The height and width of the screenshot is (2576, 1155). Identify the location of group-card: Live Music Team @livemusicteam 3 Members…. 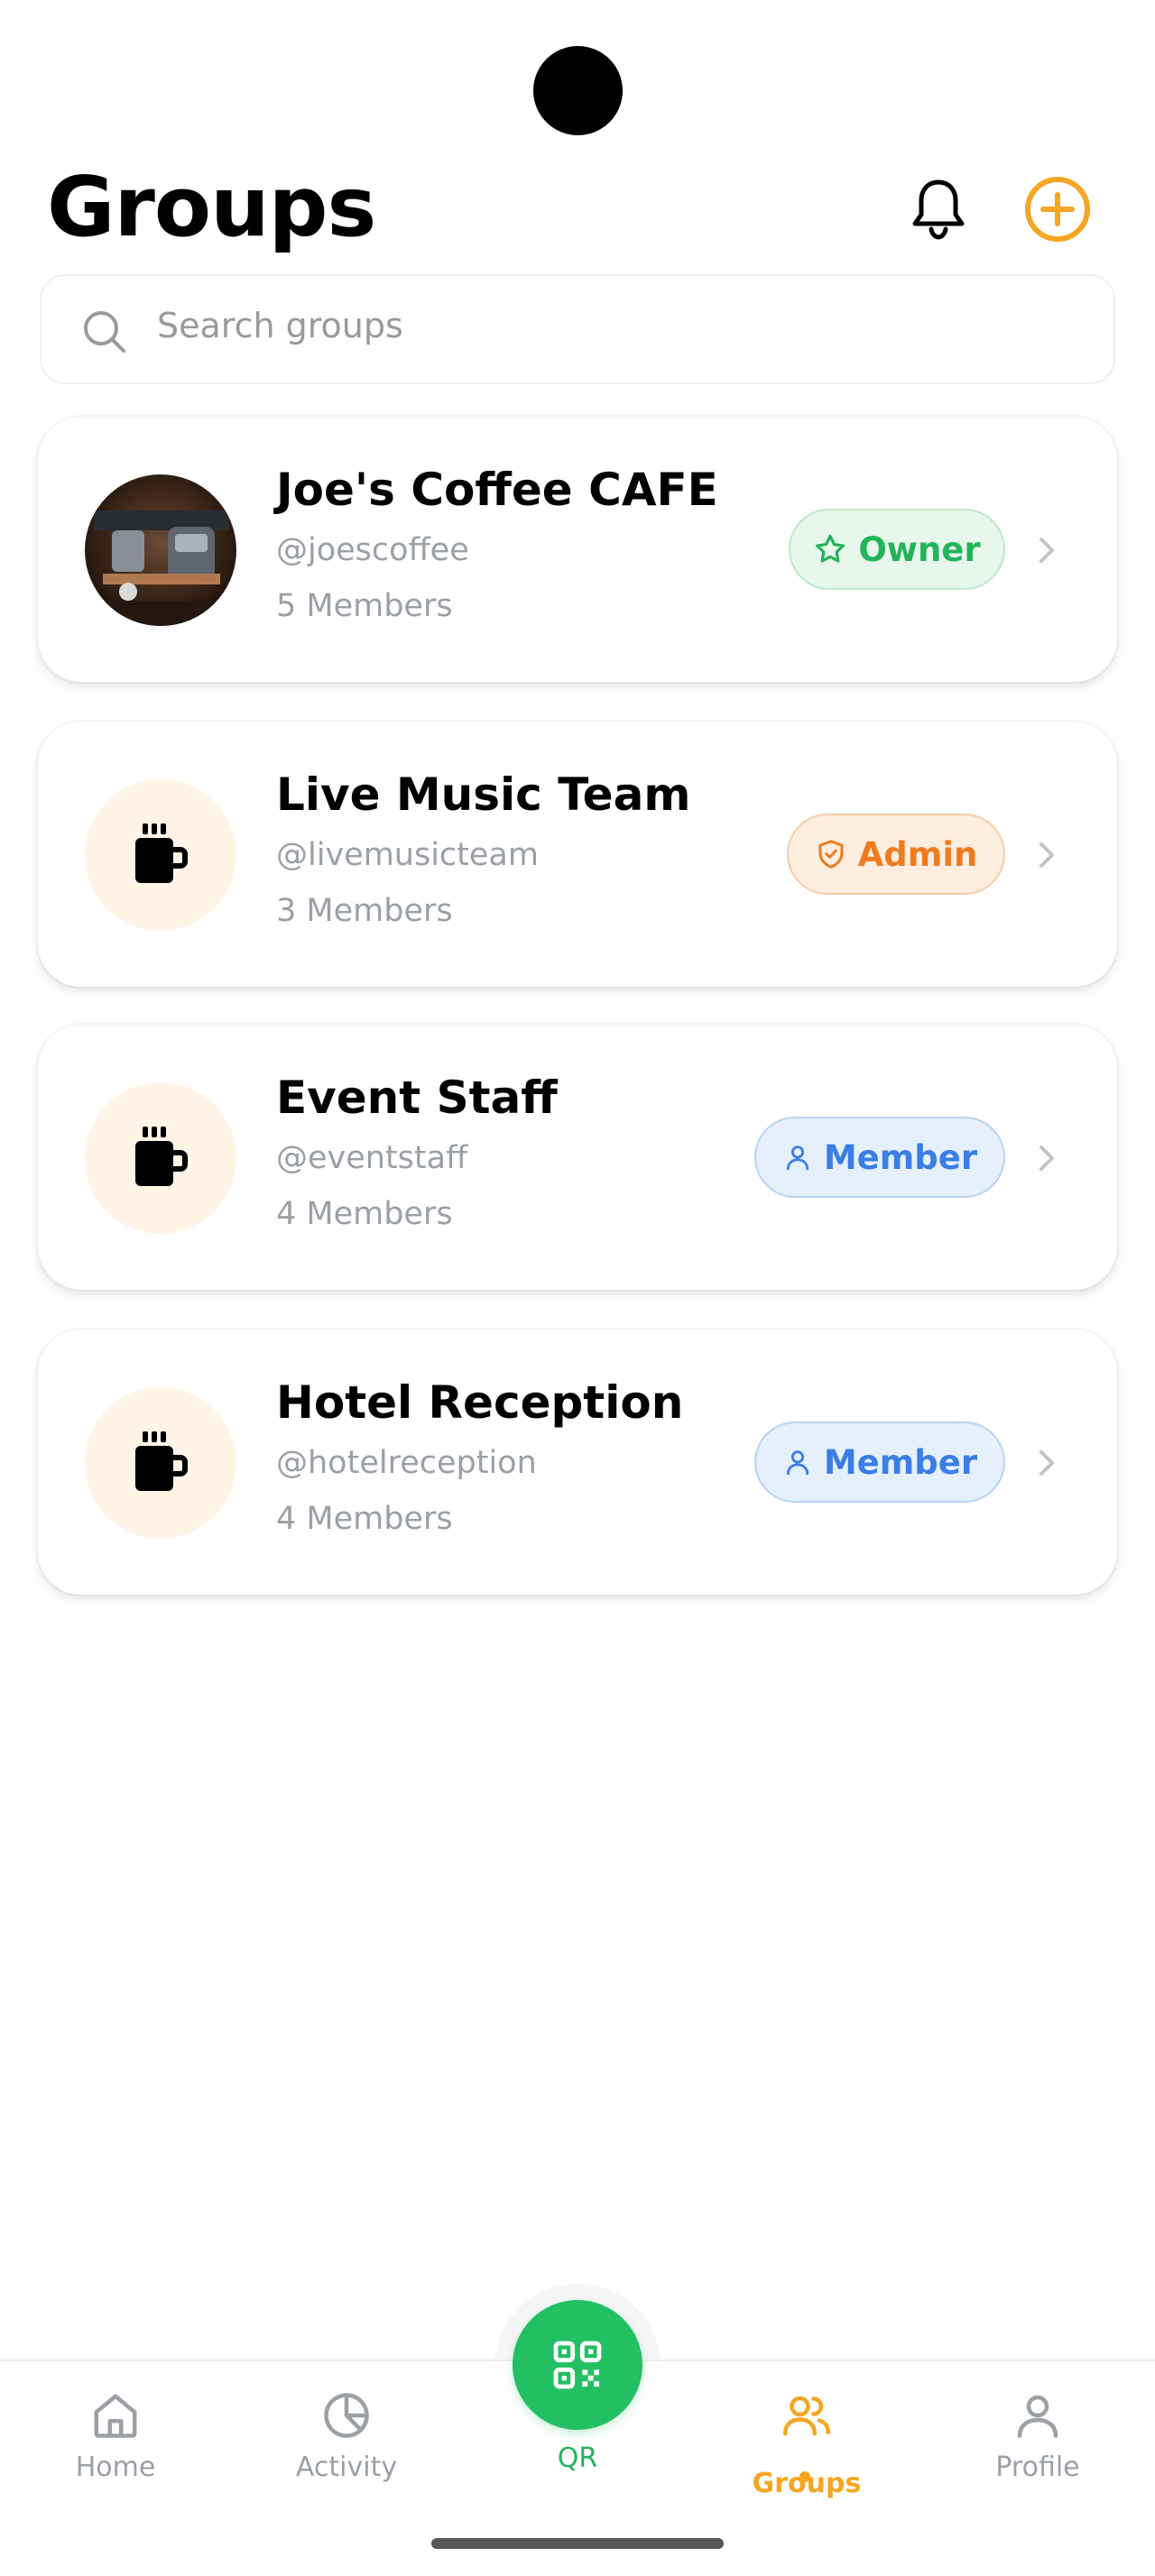
(577, 855).